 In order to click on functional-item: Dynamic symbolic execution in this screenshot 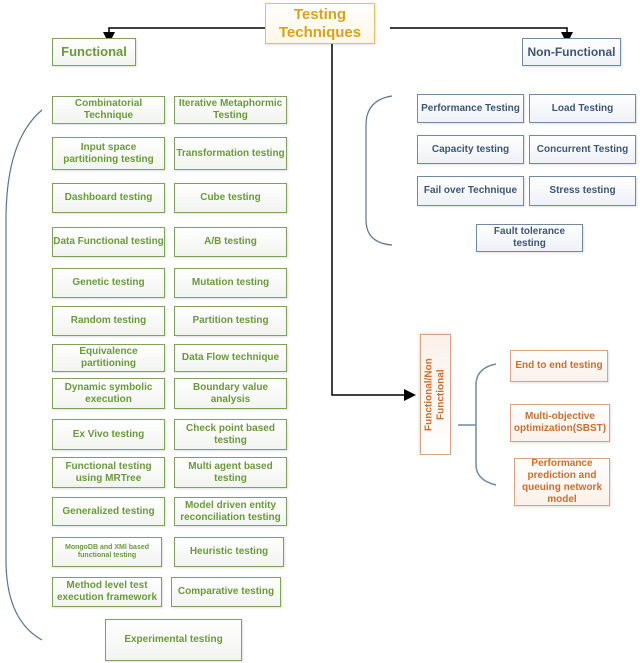, I will do `click(108, 393)`.